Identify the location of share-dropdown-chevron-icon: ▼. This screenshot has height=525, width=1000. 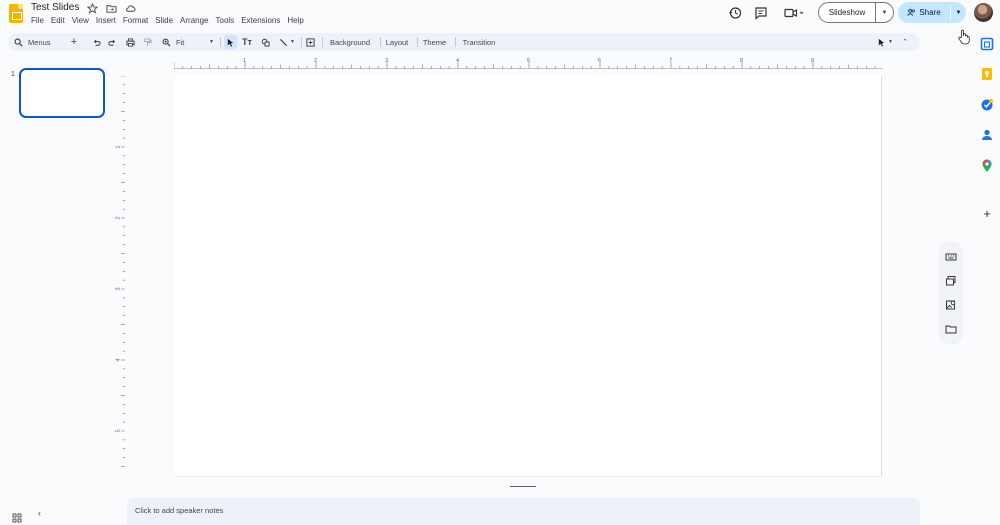
(958, 12).